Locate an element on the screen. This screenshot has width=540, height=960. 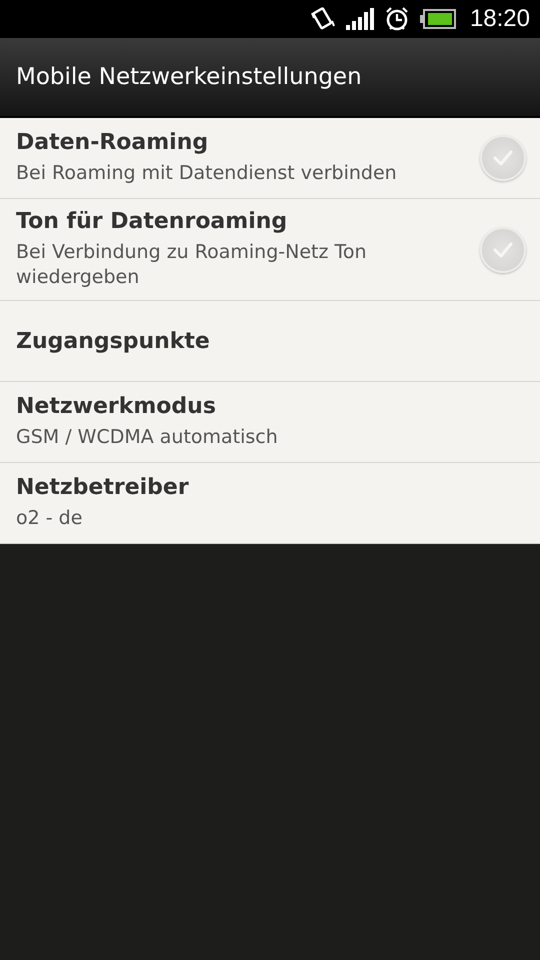
settings-row: Ton für Datenroaming Bei Verbindung zu Roaming-Netz Ton wiedergeben is located at coordinates (270, 250).